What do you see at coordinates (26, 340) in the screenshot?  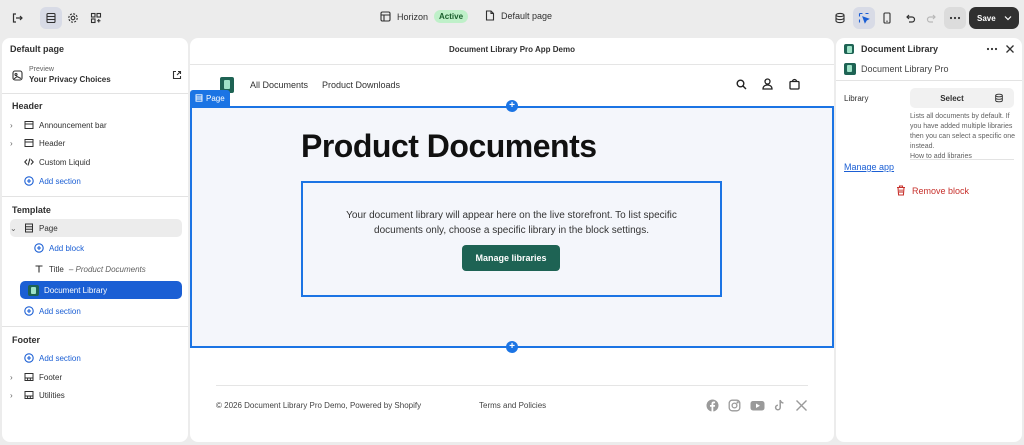 I see `footer-group-heading: Footer` at bounding box center [26, 340].